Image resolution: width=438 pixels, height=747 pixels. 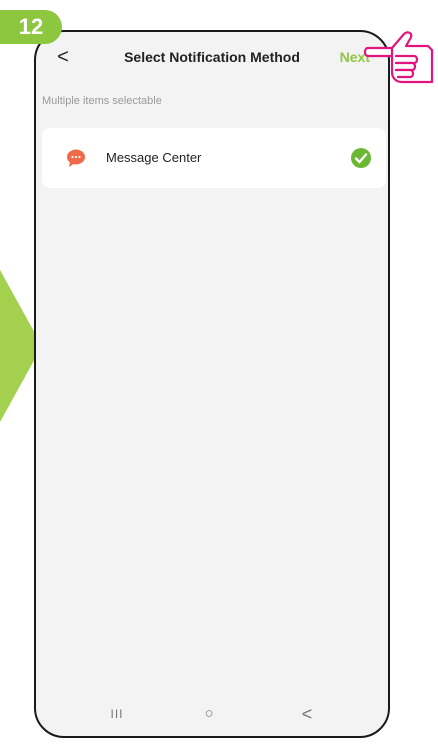 I want to click on recents-icon: III, so click(x=117, y=714).